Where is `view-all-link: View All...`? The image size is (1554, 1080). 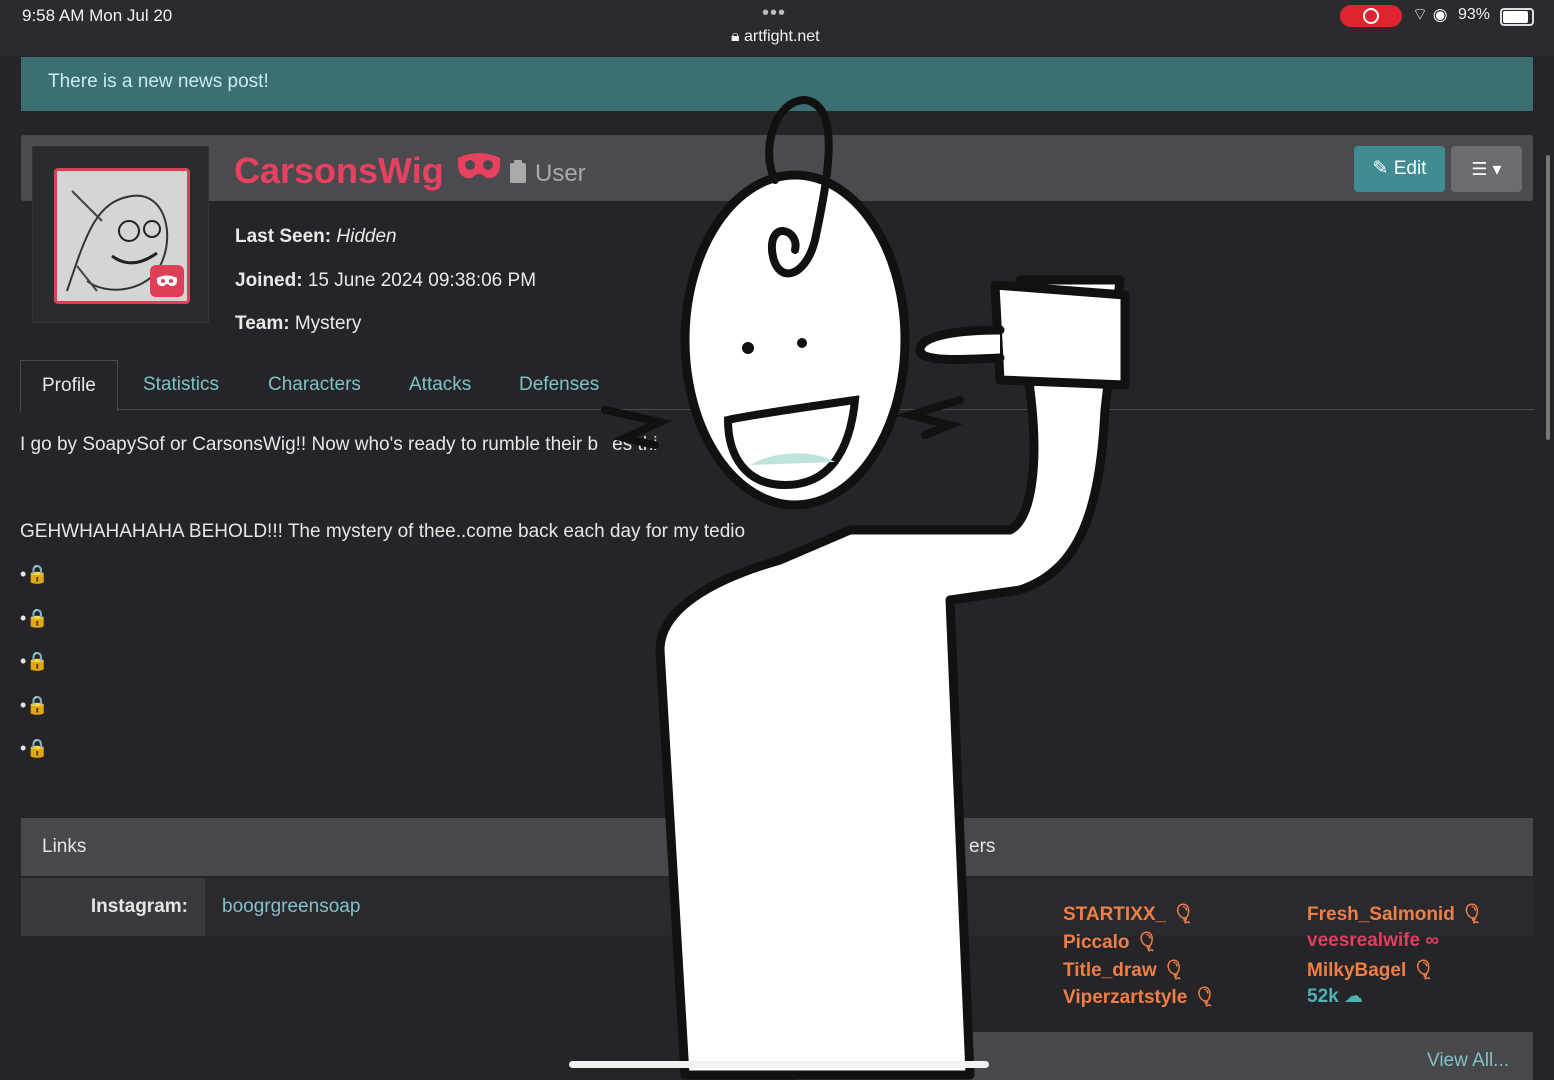 view-all-link: View All... is located at coordinates (1468, 1061).